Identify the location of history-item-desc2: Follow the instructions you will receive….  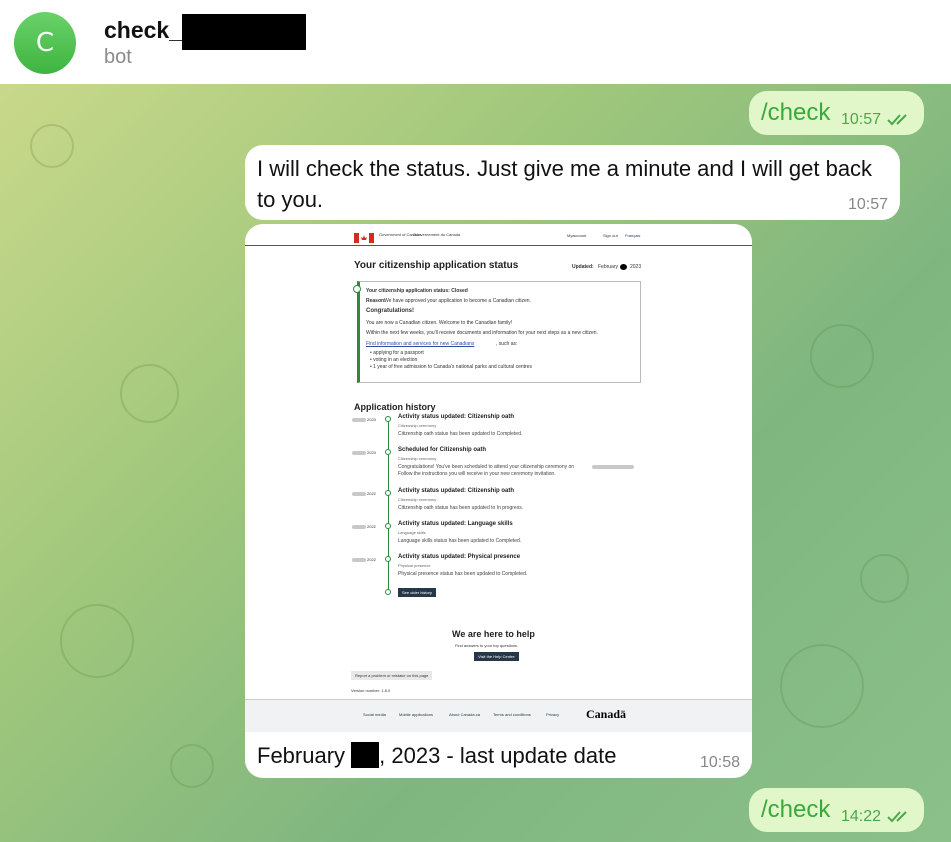
(477, 474).